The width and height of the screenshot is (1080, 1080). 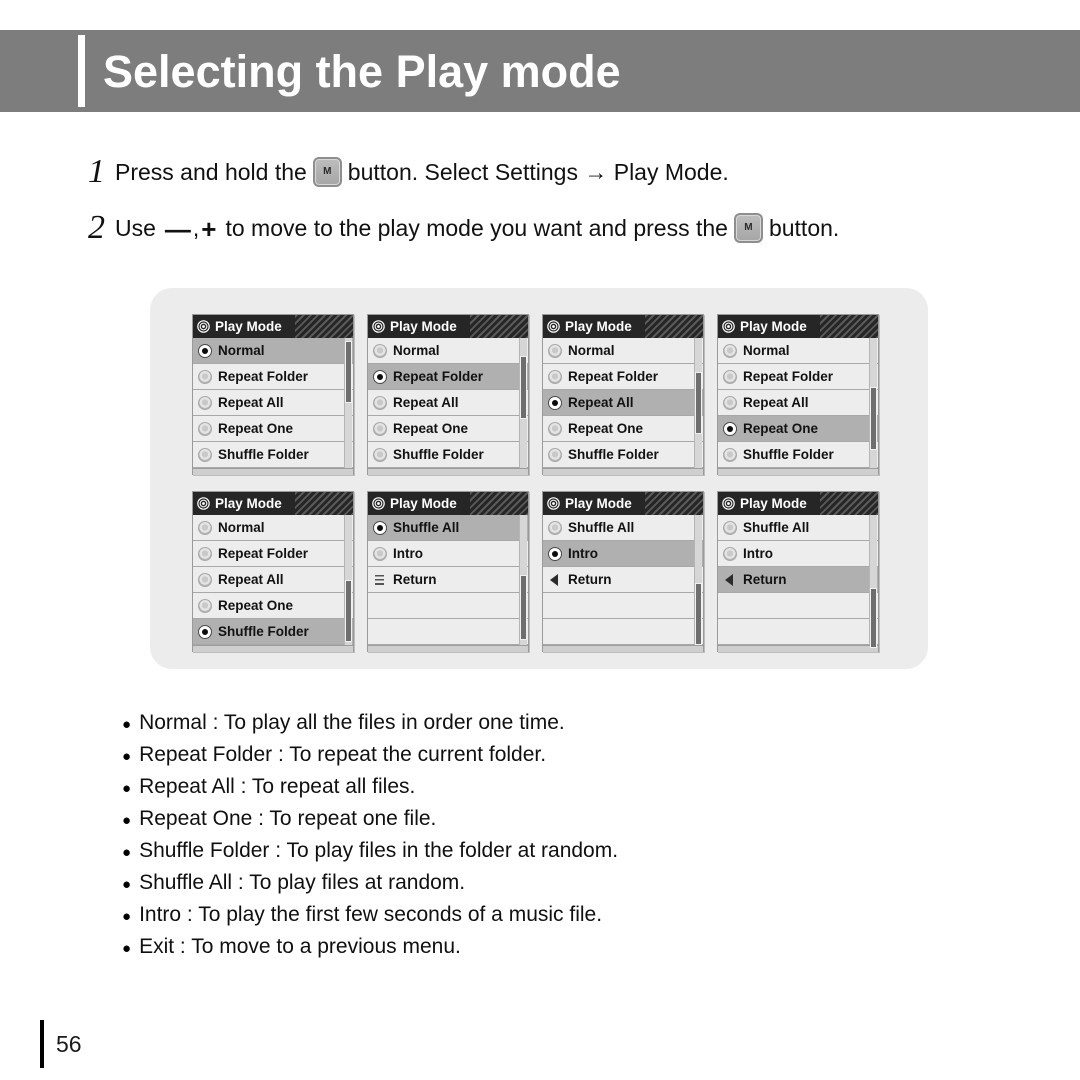 What do you see at coordinates (804, 227) in the screenshot?
I see `step-2-text-after: button.` at bounding box center [804, 227].